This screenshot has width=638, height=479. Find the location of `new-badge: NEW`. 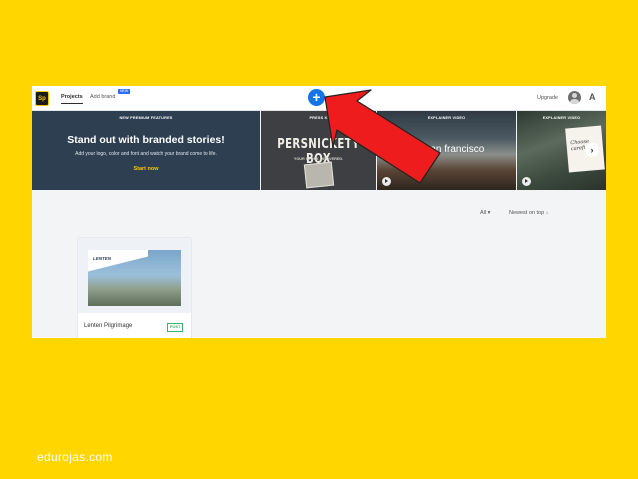

new-badge: NEW is located at coordinates (124, 91).